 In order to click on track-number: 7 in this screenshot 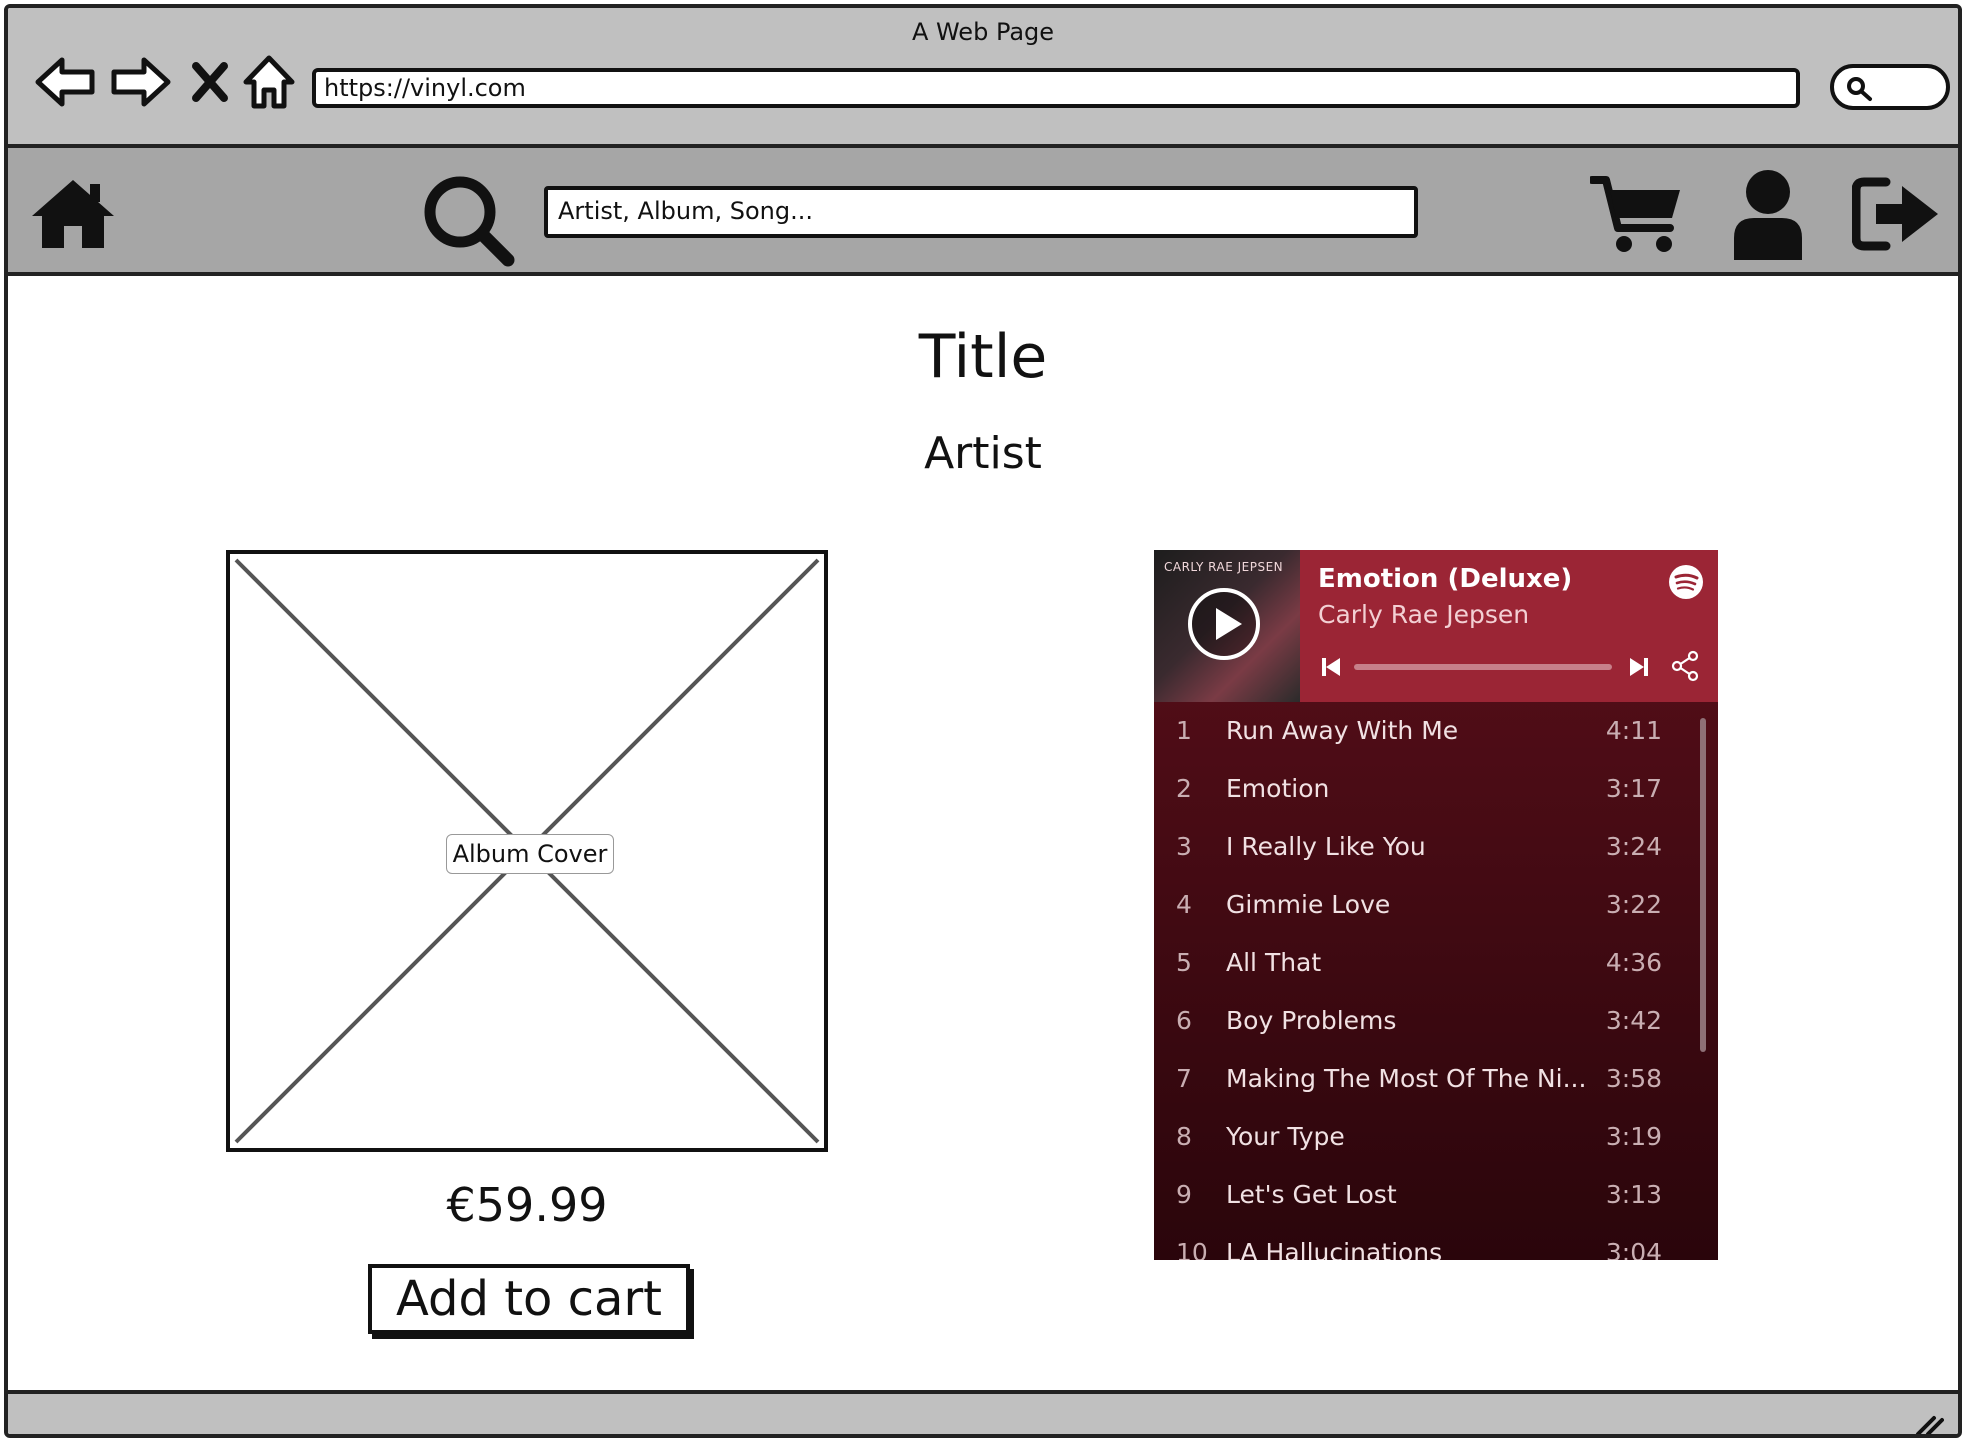, I will do `click(1184, 1078)`.